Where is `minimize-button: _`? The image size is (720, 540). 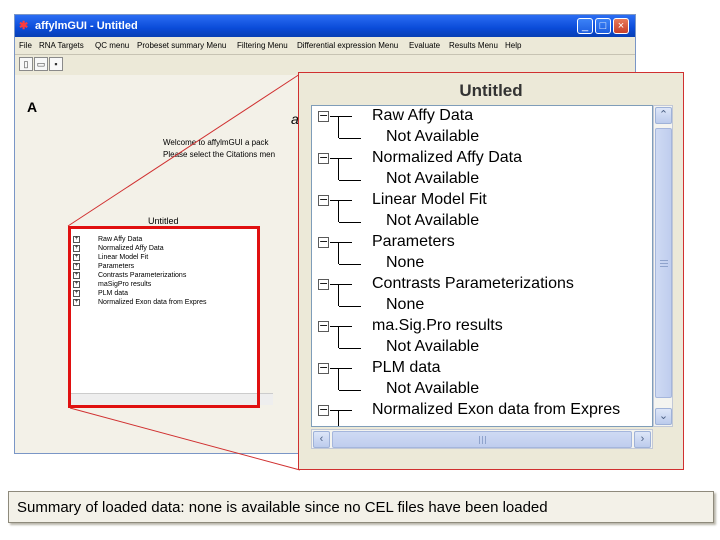 minimize-button: _ is located at coordinates (585, 26).